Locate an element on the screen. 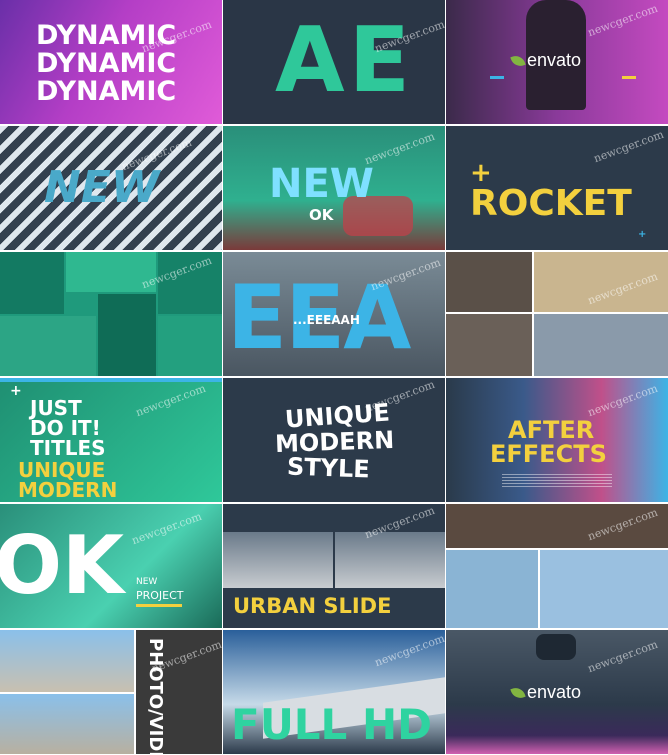 The image size is (668, 755). project-text: PROJECT is located at coordinates (160, 595).